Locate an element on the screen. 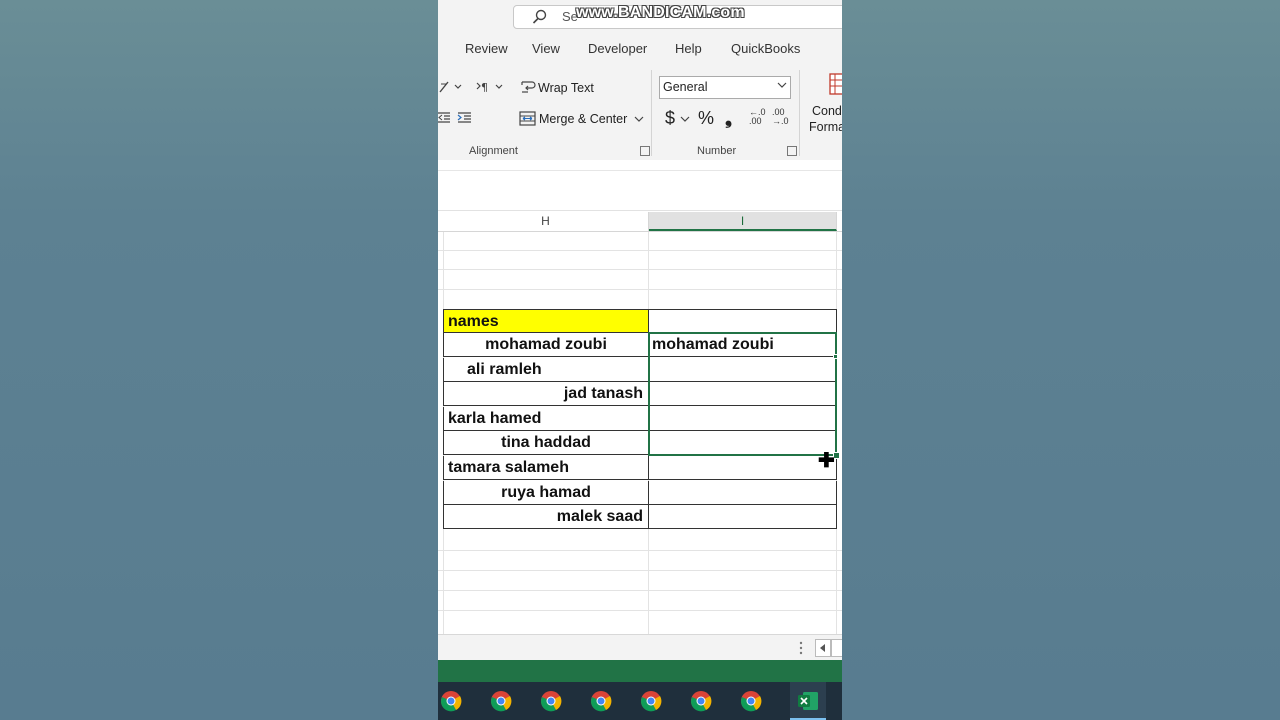  table-row: names is located at coordinates (640, 321).